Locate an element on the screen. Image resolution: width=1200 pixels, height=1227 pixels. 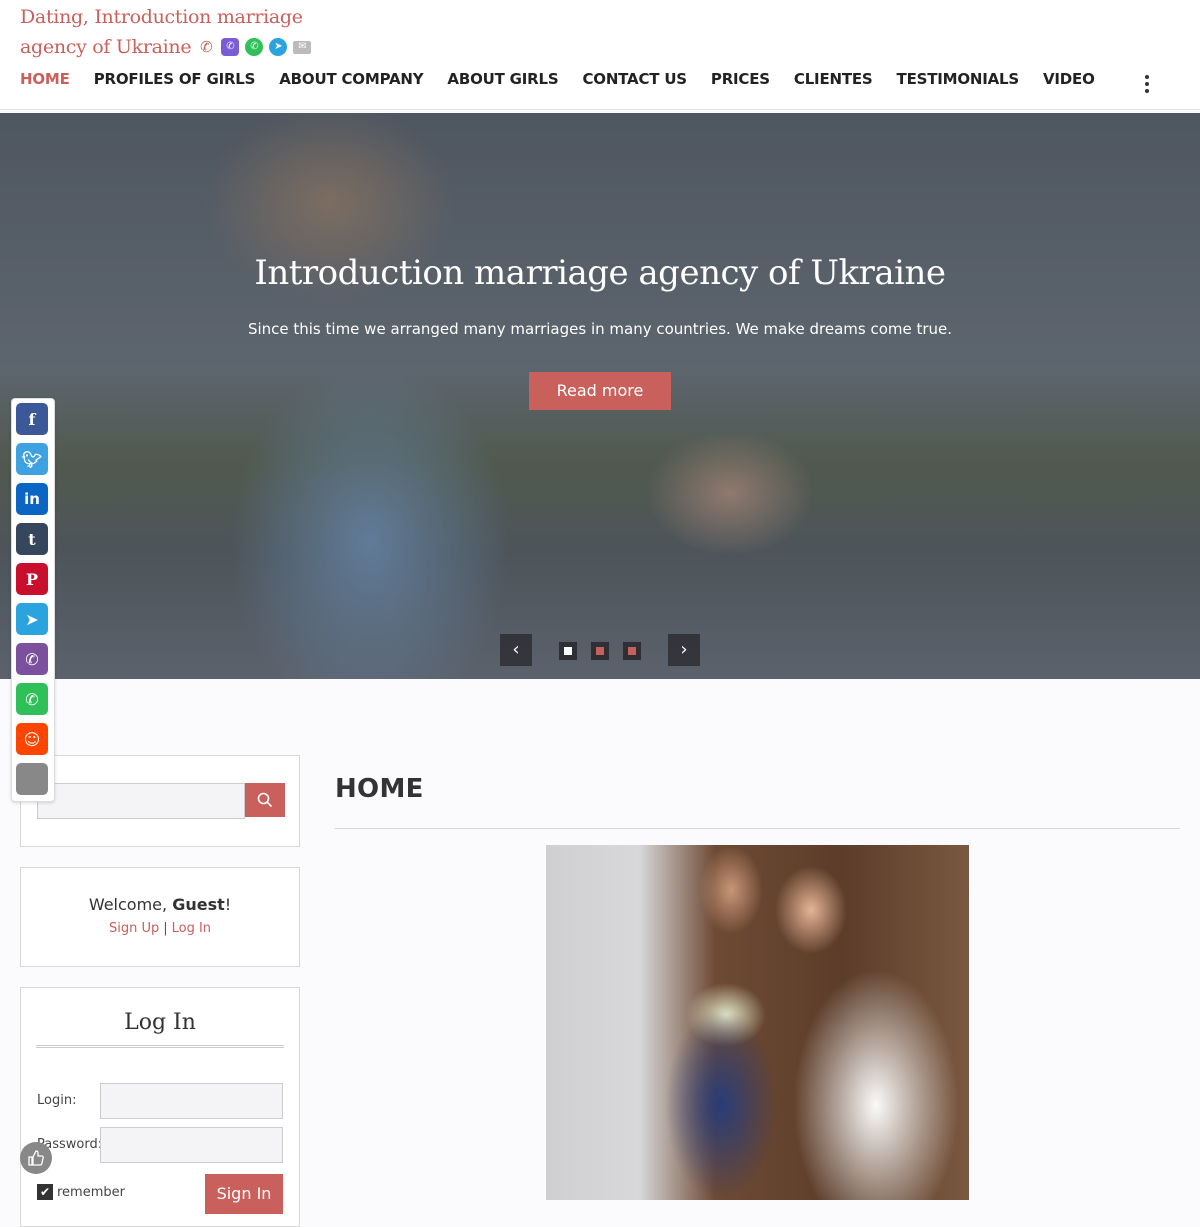
reddit-icon: ☺ is located at coordinates (32, 739).